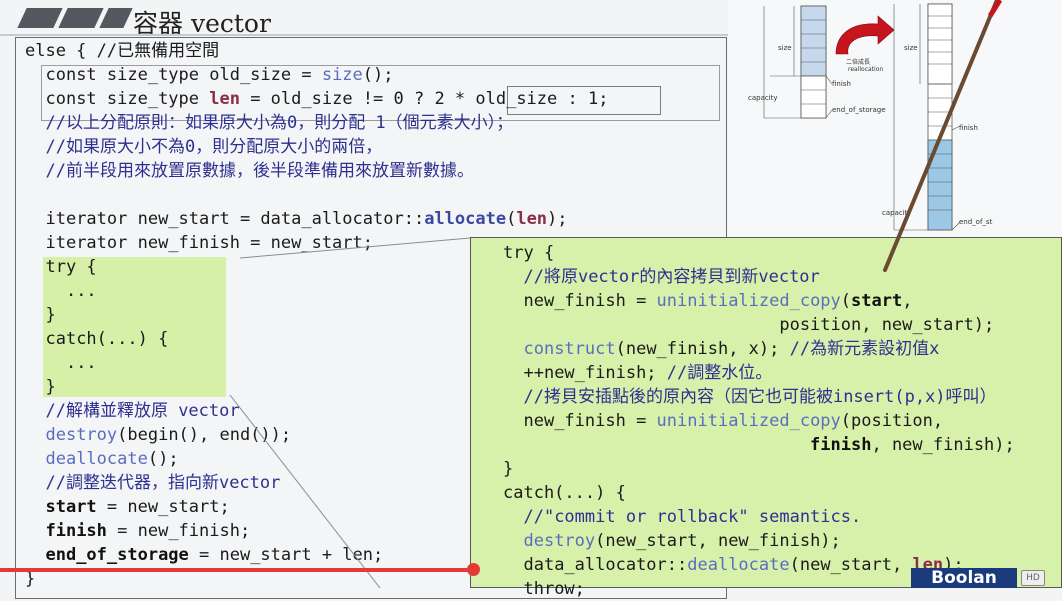 Image resolution: width=1062 pixels, height=601 pixels. I want to click on progress-scrubber-handle, so click(473, 569).